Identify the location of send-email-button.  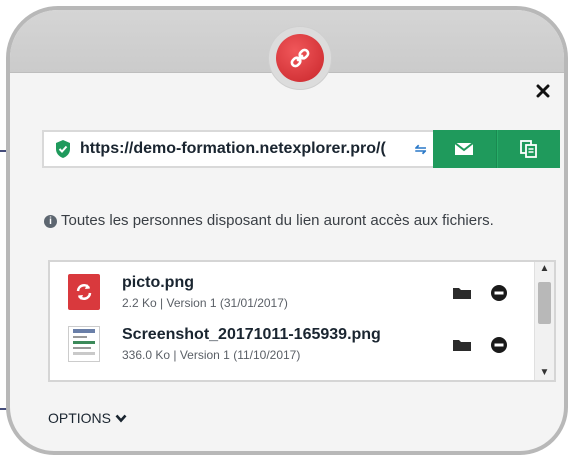
(465, 149).